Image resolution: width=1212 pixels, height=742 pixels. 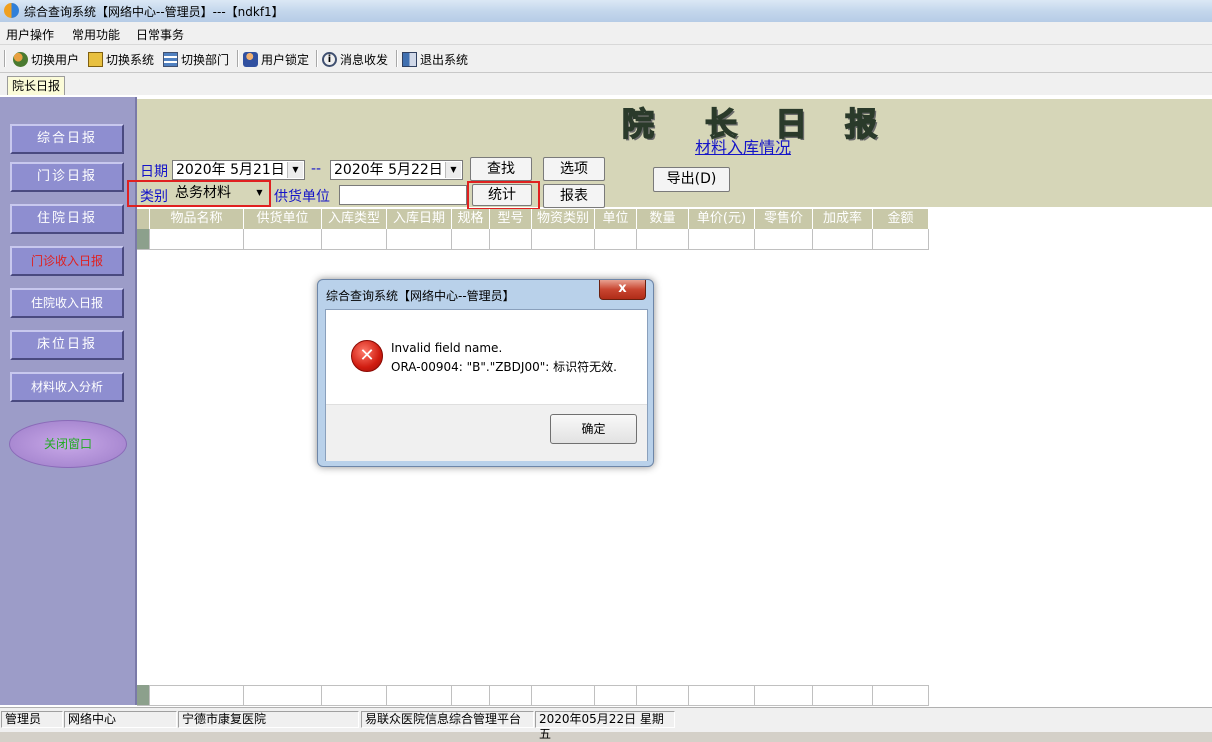 What do you see at coordinates (67, 139) in the screenshot?
I see `sidebar-item-summary: 综合日报` at bounding box center [67, 139].